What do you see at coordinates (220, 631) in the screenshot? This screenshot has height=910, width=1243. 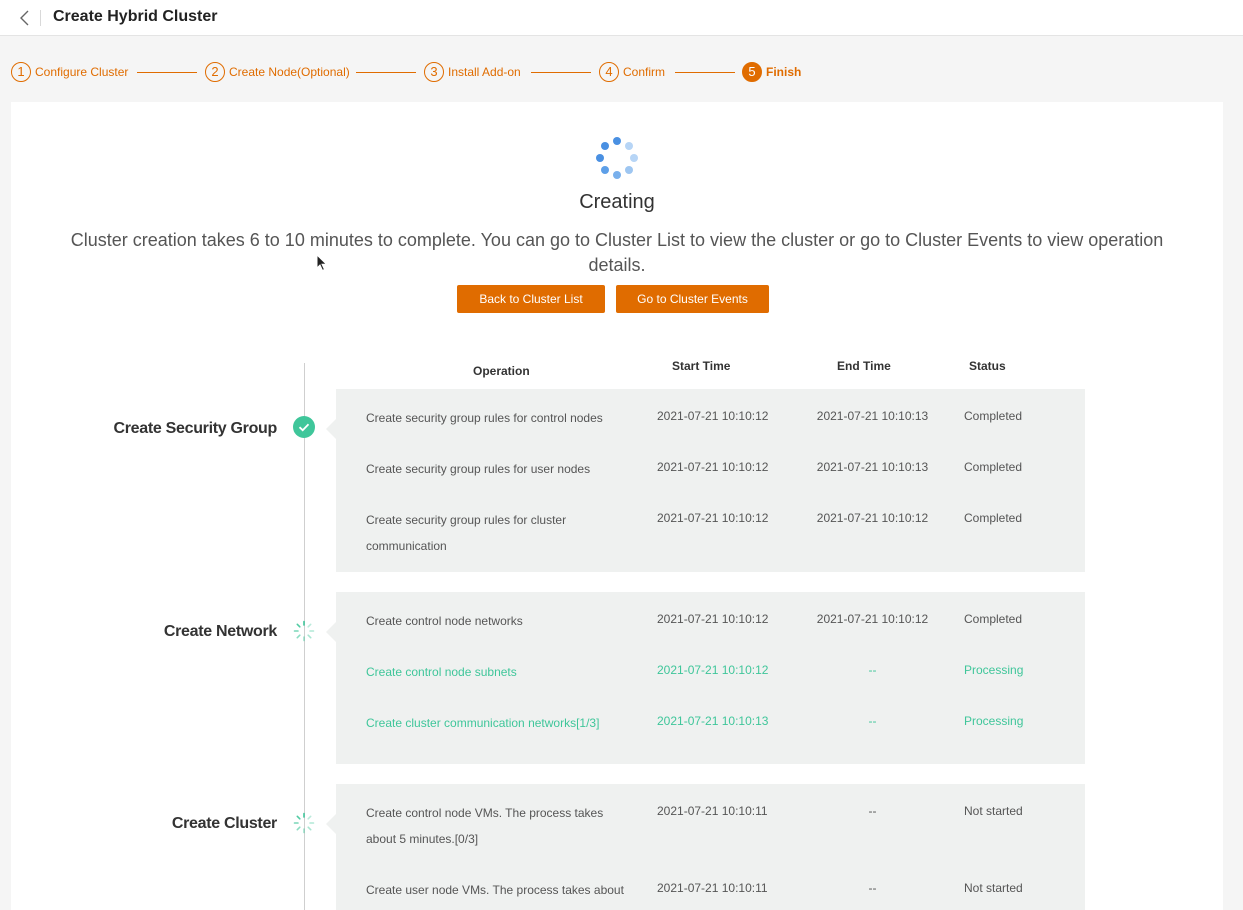 I see `stage-title-network: Create Network` at bounding box center [220, 631].